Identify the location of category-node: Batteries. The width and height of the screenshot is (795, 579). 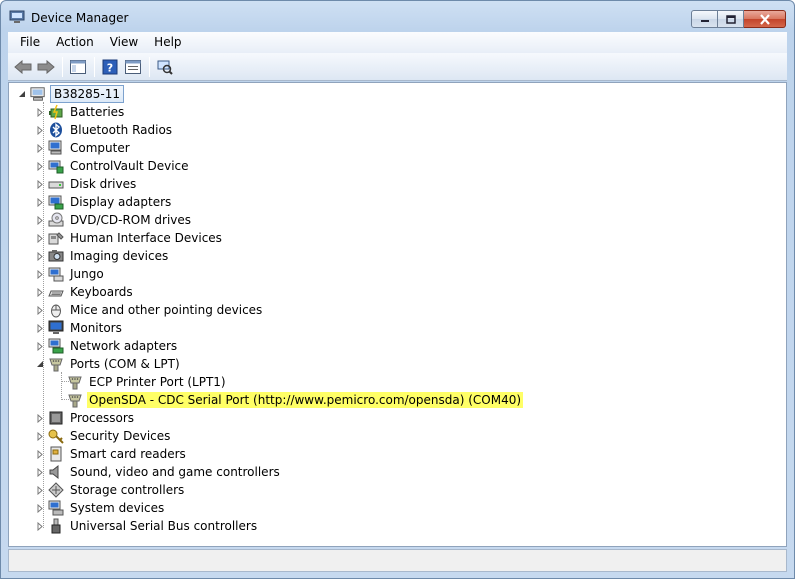
(80, 112).